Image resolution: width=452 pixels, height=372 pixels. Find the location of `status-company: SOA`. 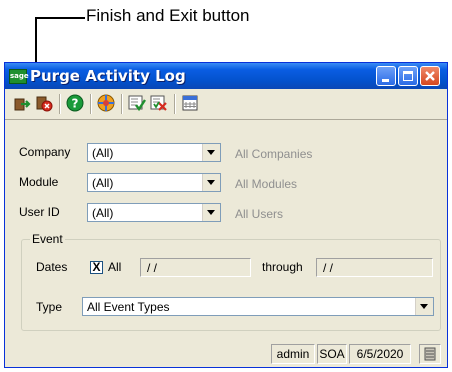

status-company: SOA is located at coordinates (332, 354).